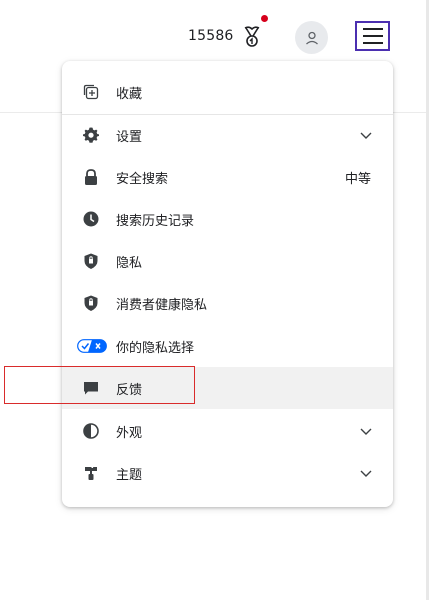 Image resolution: width=429 pixels, height=600 pixels. What do you see at coordinates (264, 18) in the screenshot?
I see `notification-dot` at bounding box center [264, 18].